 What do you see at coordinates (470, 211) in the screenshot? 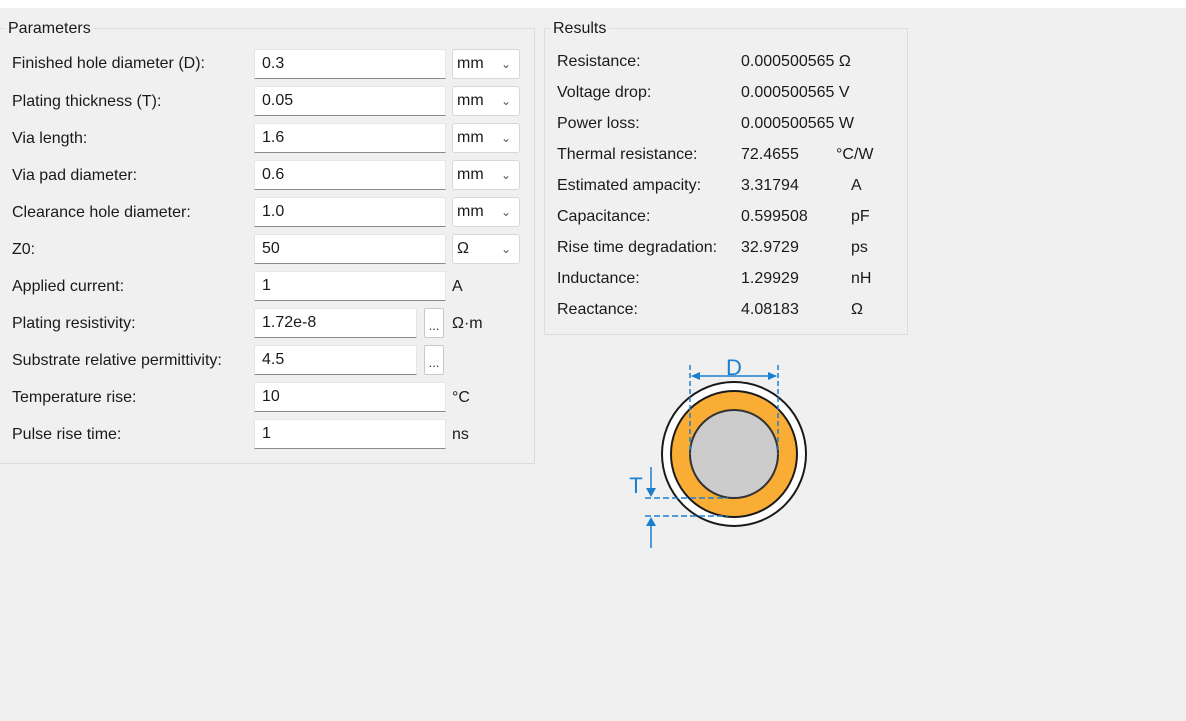
I see `clearance-hole-diameter-unit-value: mm` at bounding box center [470, 211].